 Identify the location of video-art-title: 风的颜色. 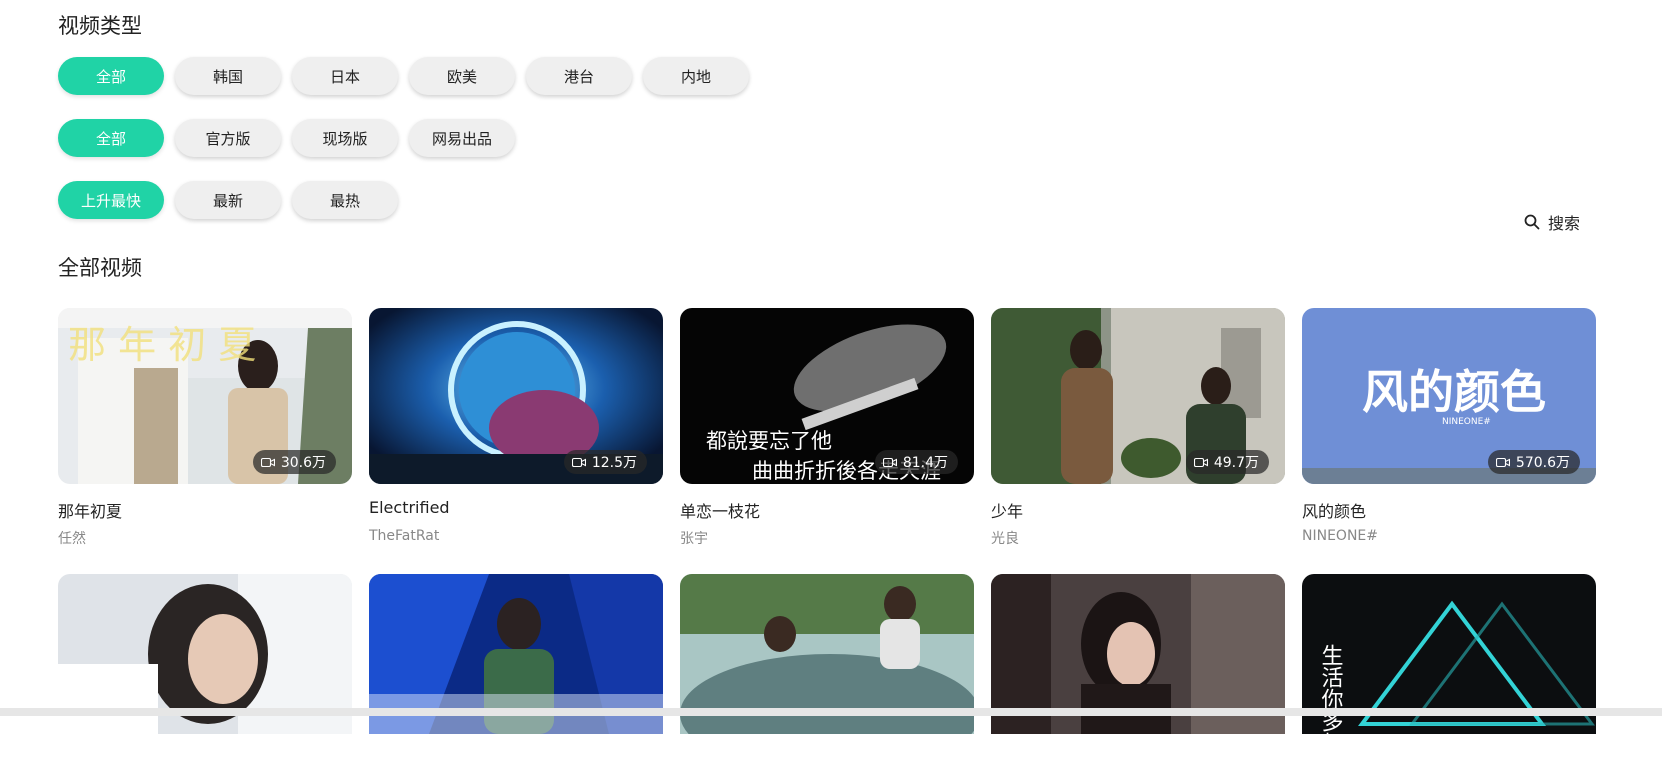
(1454, 392).